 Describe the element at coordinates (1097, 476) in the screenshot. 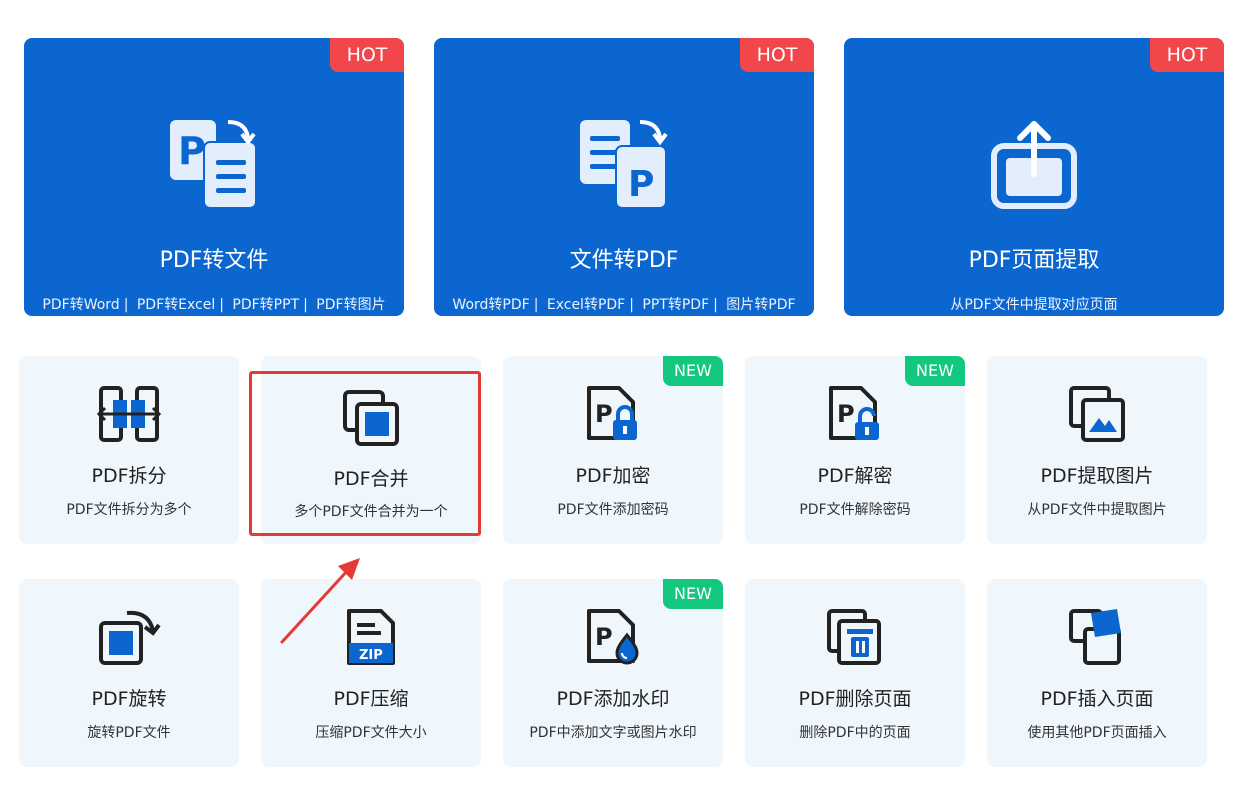

I see `tool-title: PDF提取图片` at that location.